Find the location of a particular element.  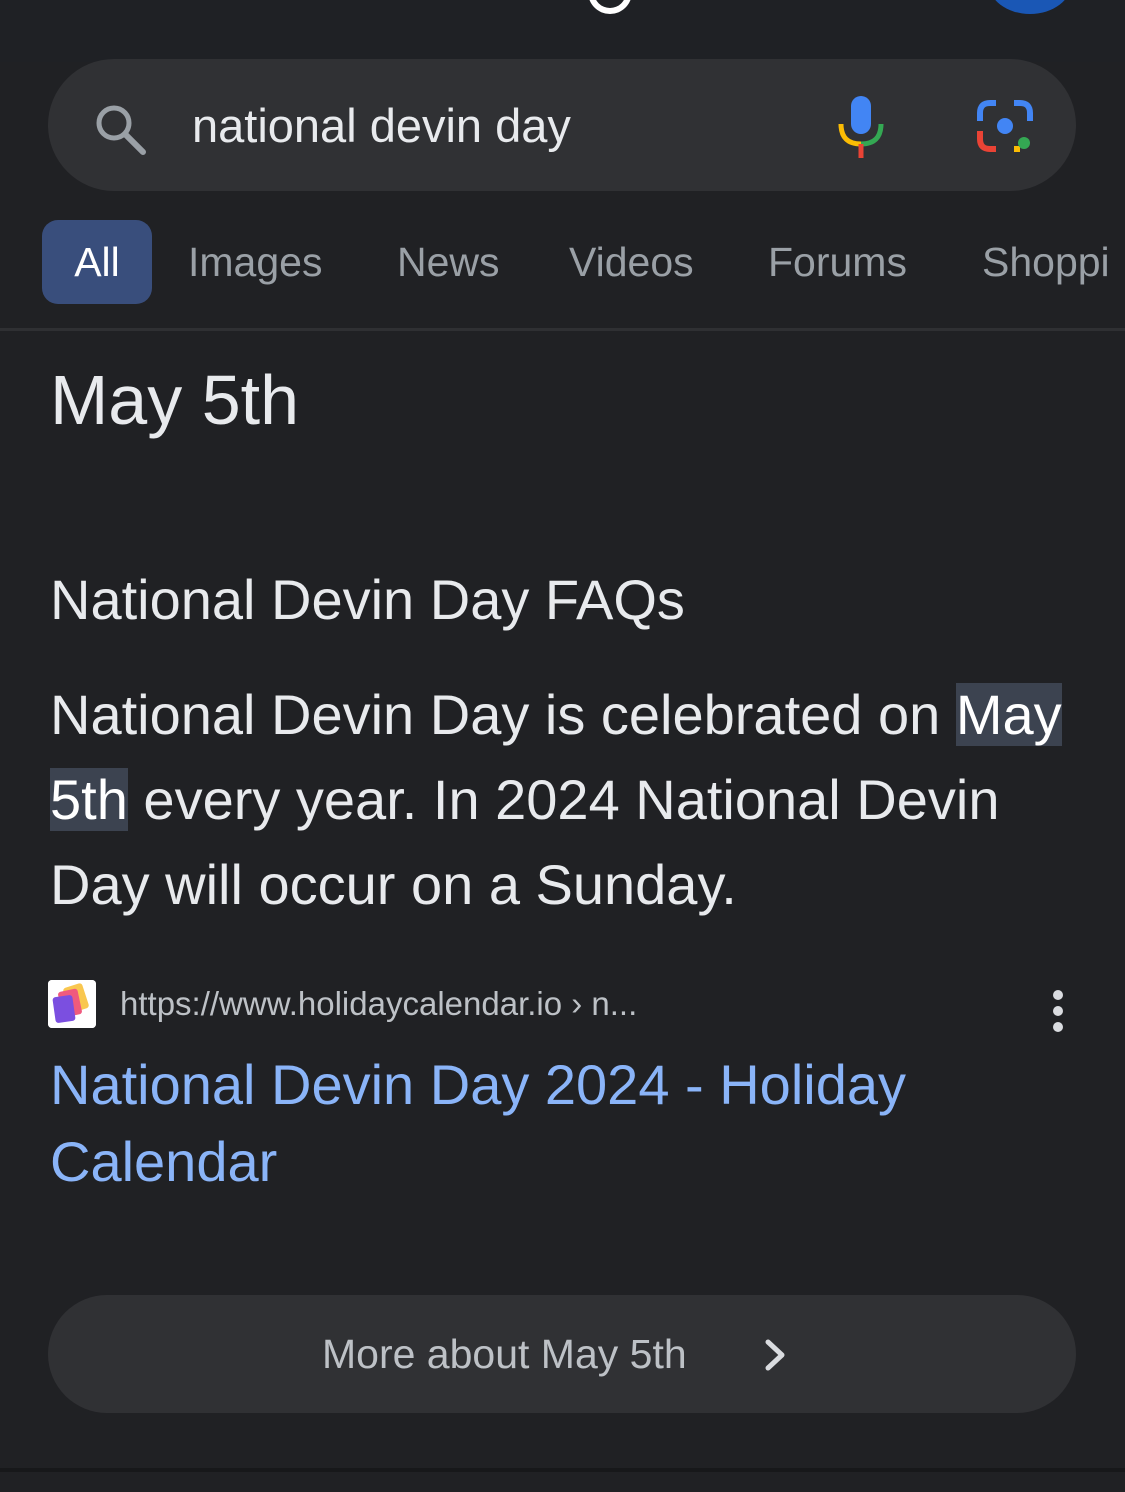

more-options-icon is located at coordinates (1058, 1011).